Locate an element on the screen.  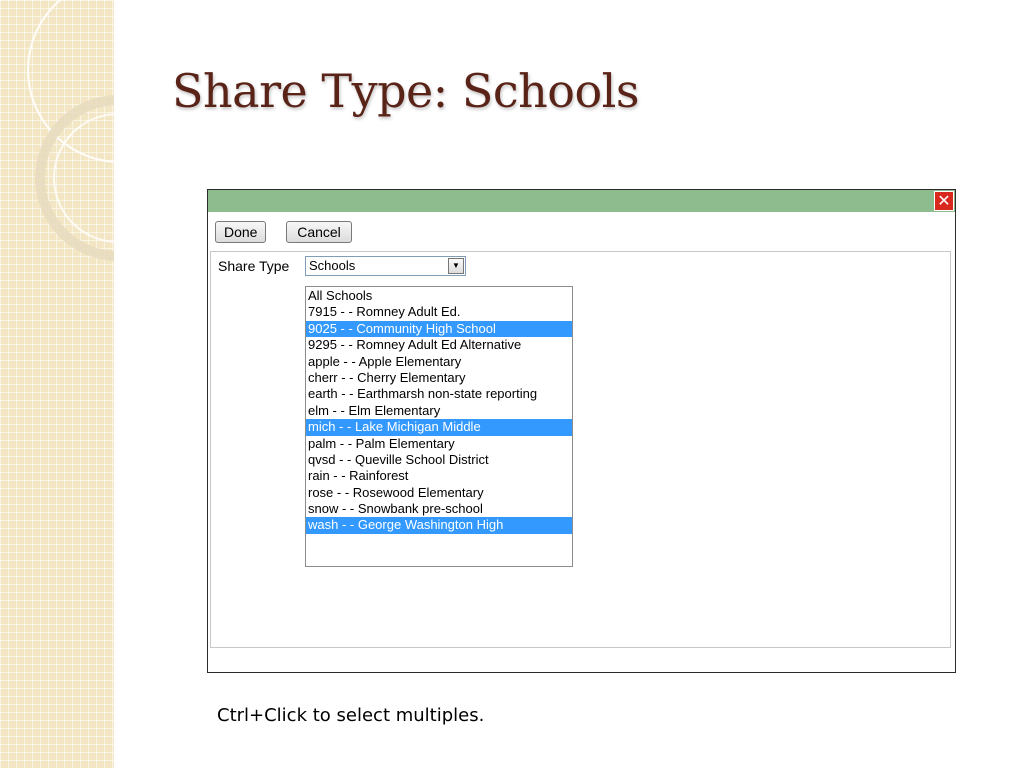
school-list-item: 9295 - - Romney Adult Ed Alternative is located at coordinates (439, 345).